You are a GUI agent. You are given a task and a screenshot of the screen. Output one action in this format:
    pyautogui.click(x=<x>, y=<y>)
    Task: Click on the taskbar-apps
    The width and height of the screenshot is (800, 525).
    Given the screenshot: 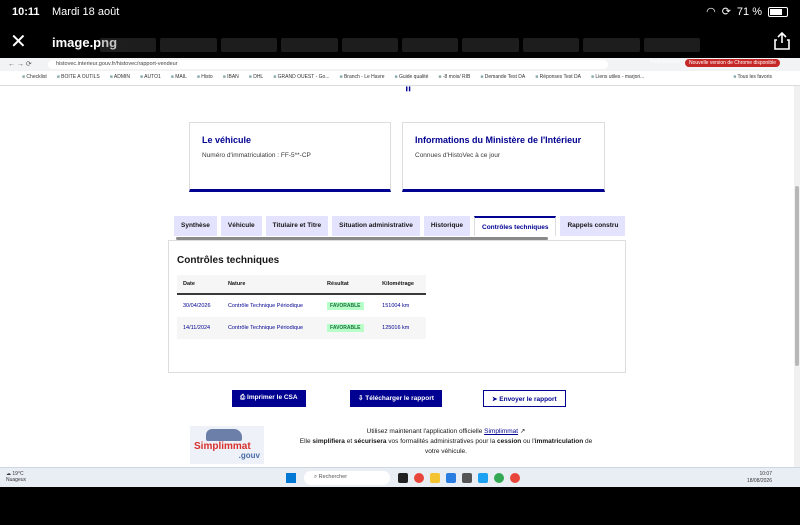 What is the action you would take?
    pyautogui.click(x=459, y=478)
    